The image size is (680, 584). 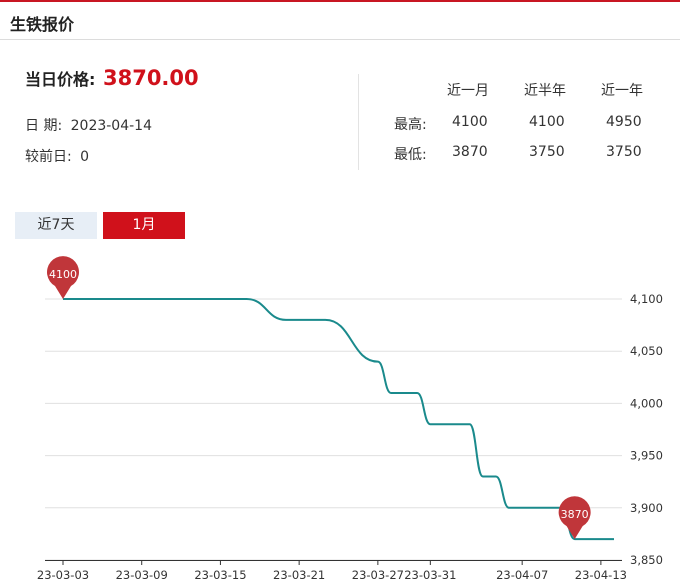 I want to click on y-tick-label: 4,050, so click(x=646, y=351).